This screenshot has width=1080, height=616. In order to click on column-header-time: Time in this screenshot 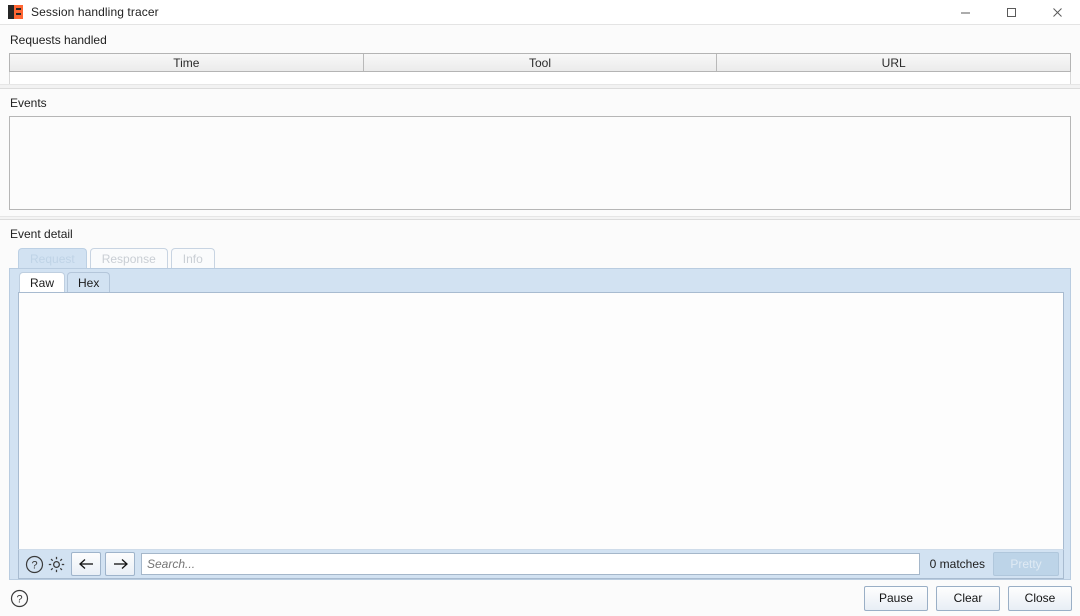, I will do `click(187, 62)`.